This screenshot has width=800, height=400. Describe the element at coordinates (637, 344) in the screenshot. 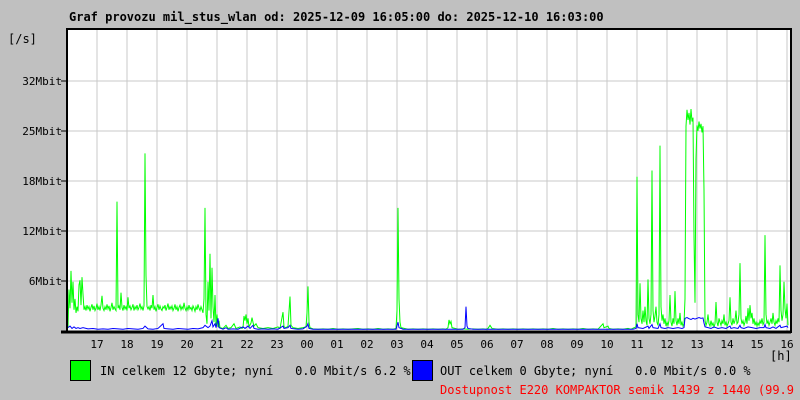

I see `x-tick-label: 11` at that location.